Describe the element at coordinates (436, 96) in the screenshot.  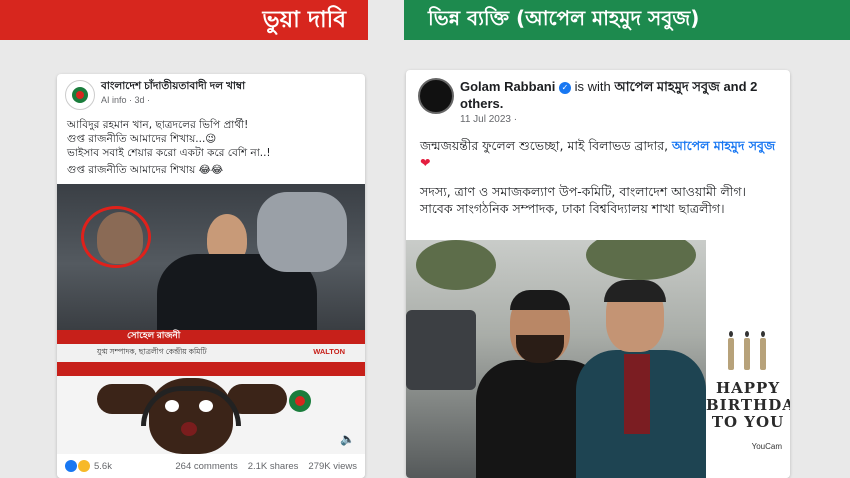
I see `author-avatar` at that location.